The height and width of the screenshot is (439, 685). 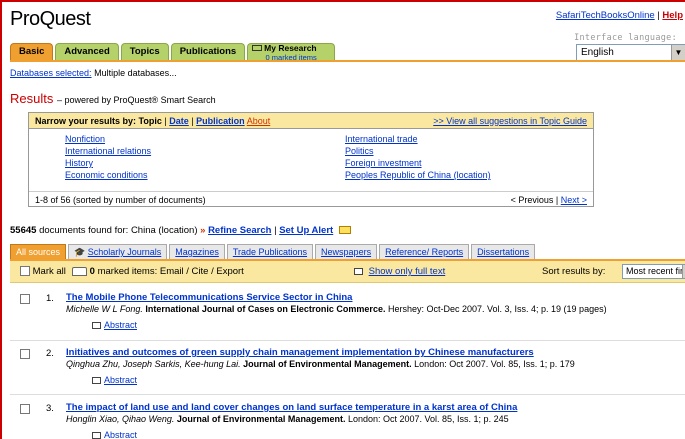 I want to click on folder-icon, so click(x=257, y=48).